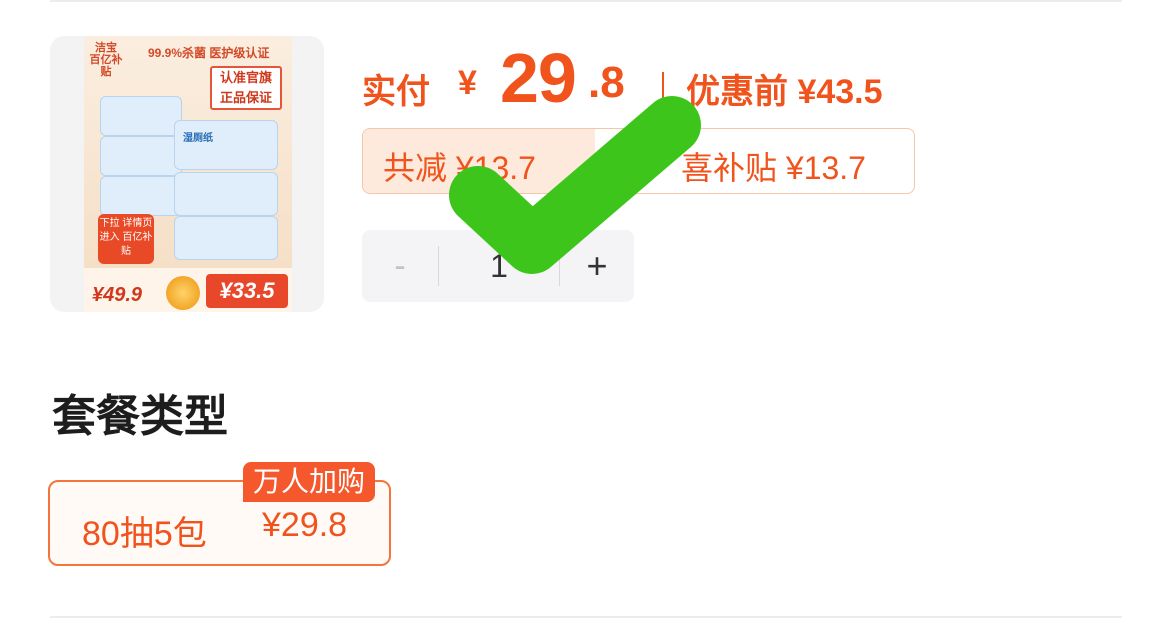  Describe the element at coordinates (106, 60) in the screenshot. I see `thumbnail-brand: 洁宝 百亿补贴` at that location.